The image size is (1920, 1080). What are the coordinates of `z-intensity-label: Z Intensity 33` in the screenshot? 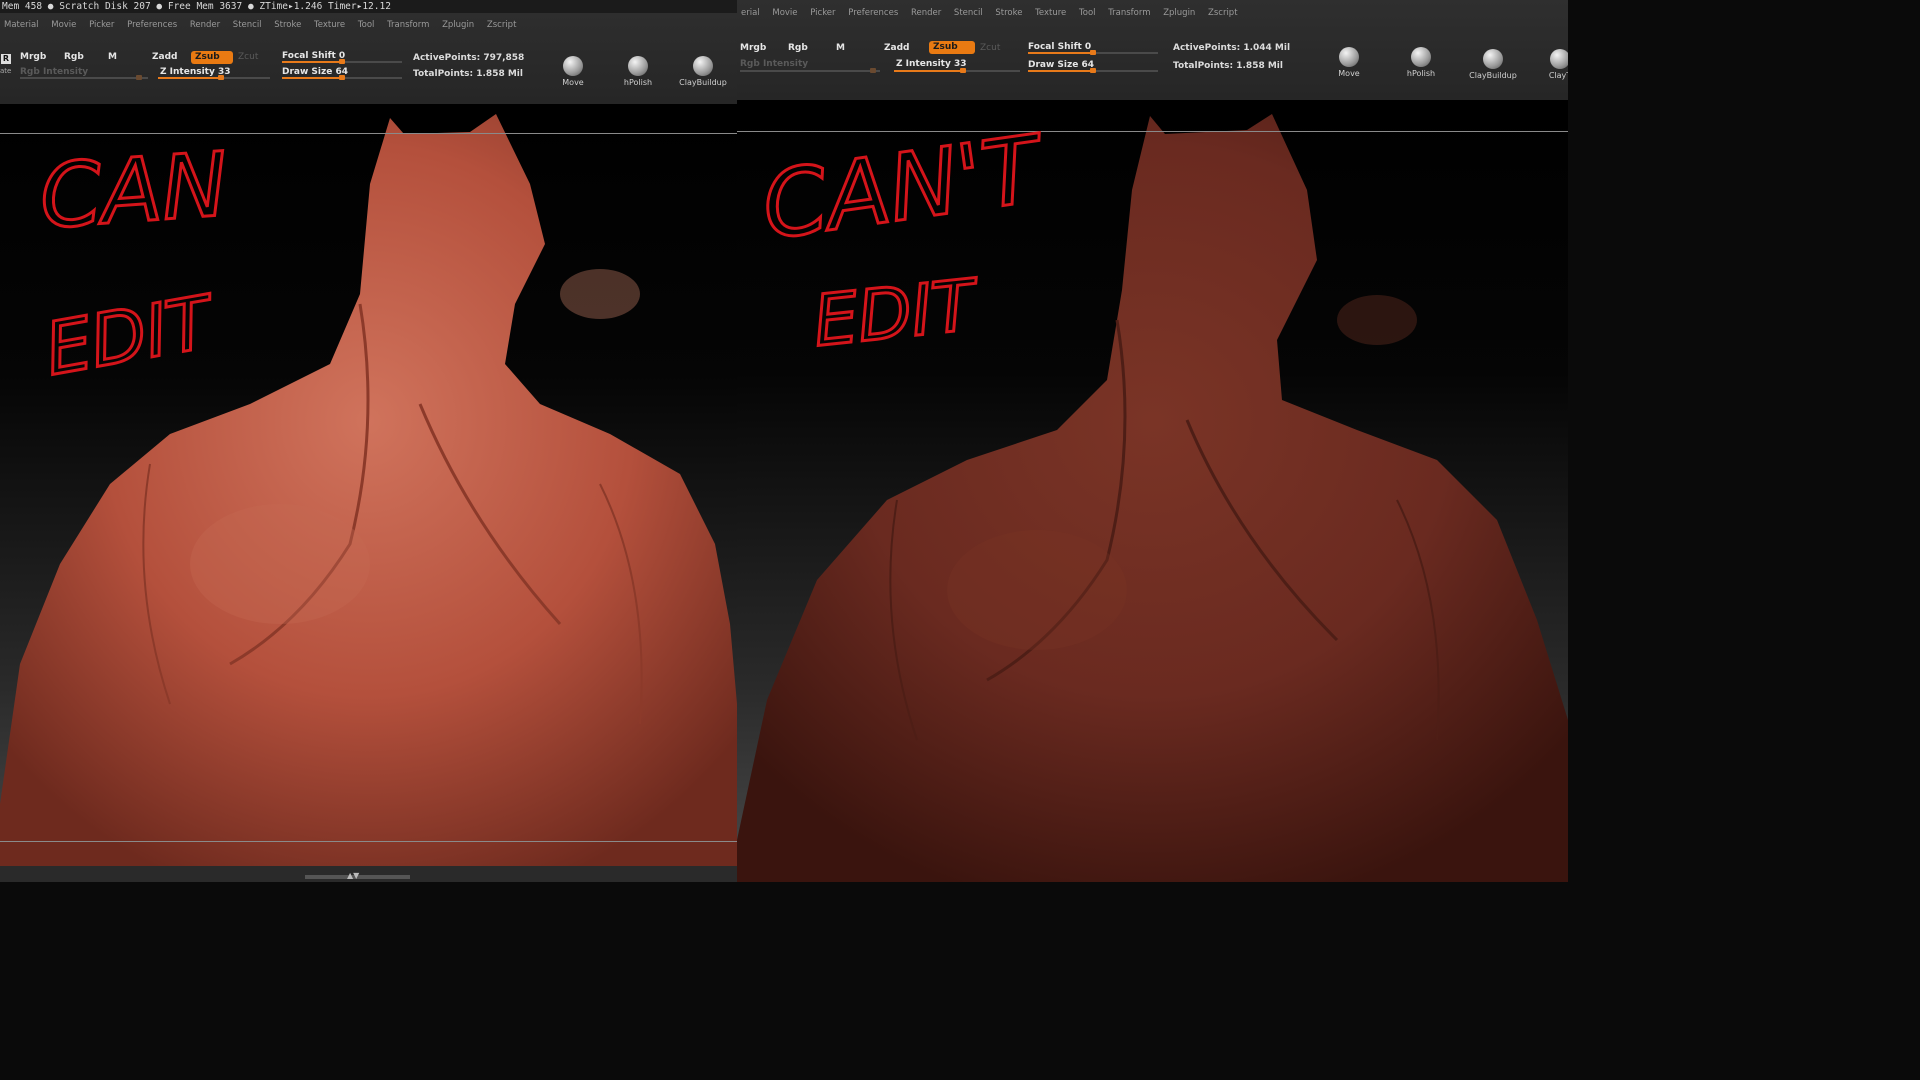 It's located at (931, 64).